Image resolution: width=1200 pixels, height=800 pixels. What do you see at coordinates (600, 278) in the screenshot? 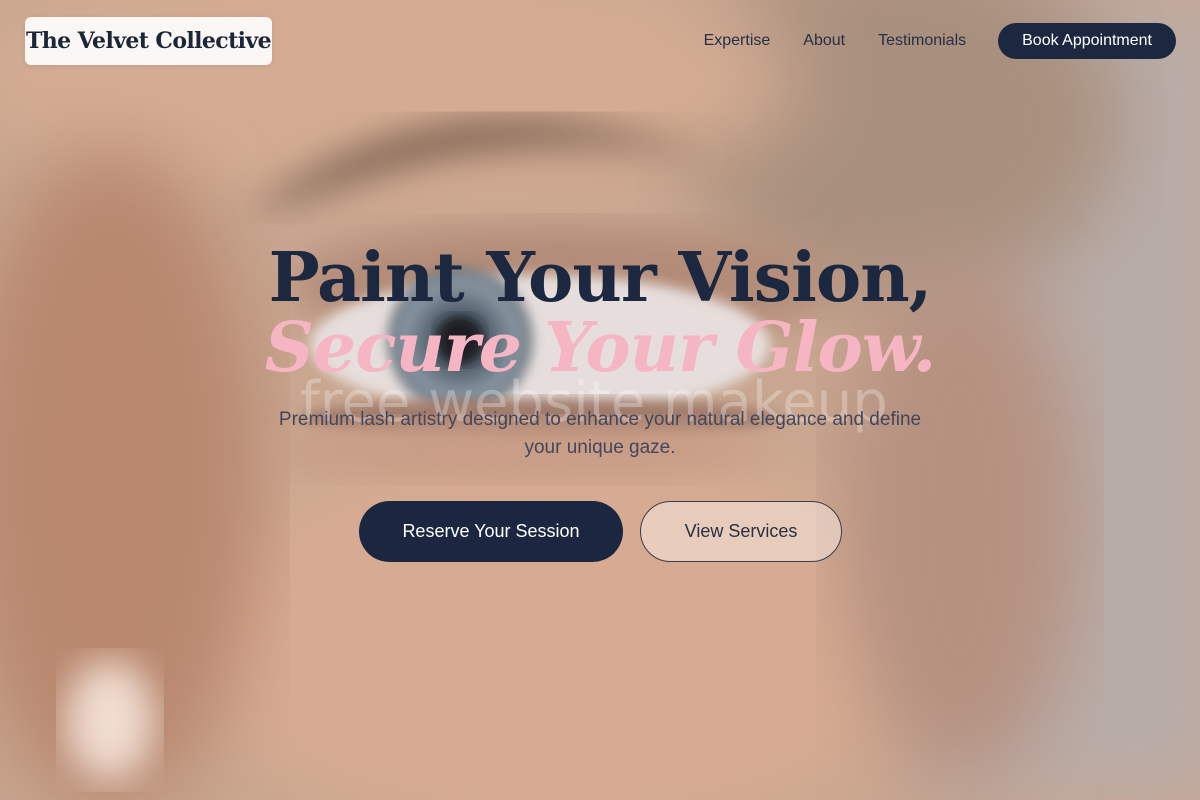
I see `hero-headline-line1: Paint Your Vision,` at bounding box center [600, 278].